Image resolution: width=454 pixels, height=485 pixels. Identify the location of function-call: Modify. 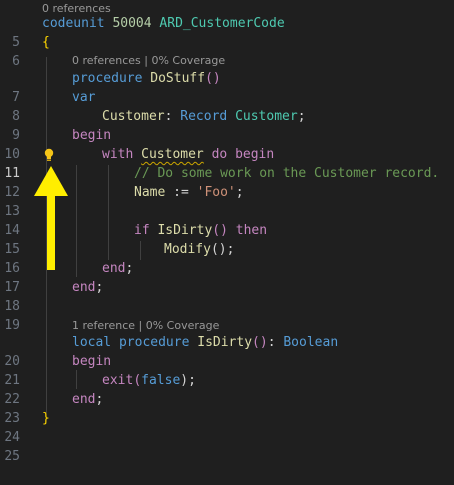
(187, 249).